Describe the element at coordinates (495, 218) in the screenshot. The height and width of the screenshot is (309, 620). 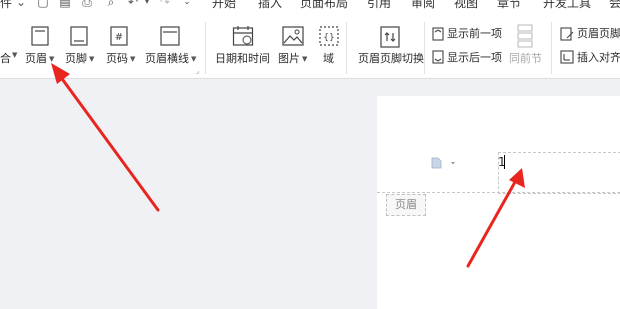
I see `arrow-to-page-number` at that location.